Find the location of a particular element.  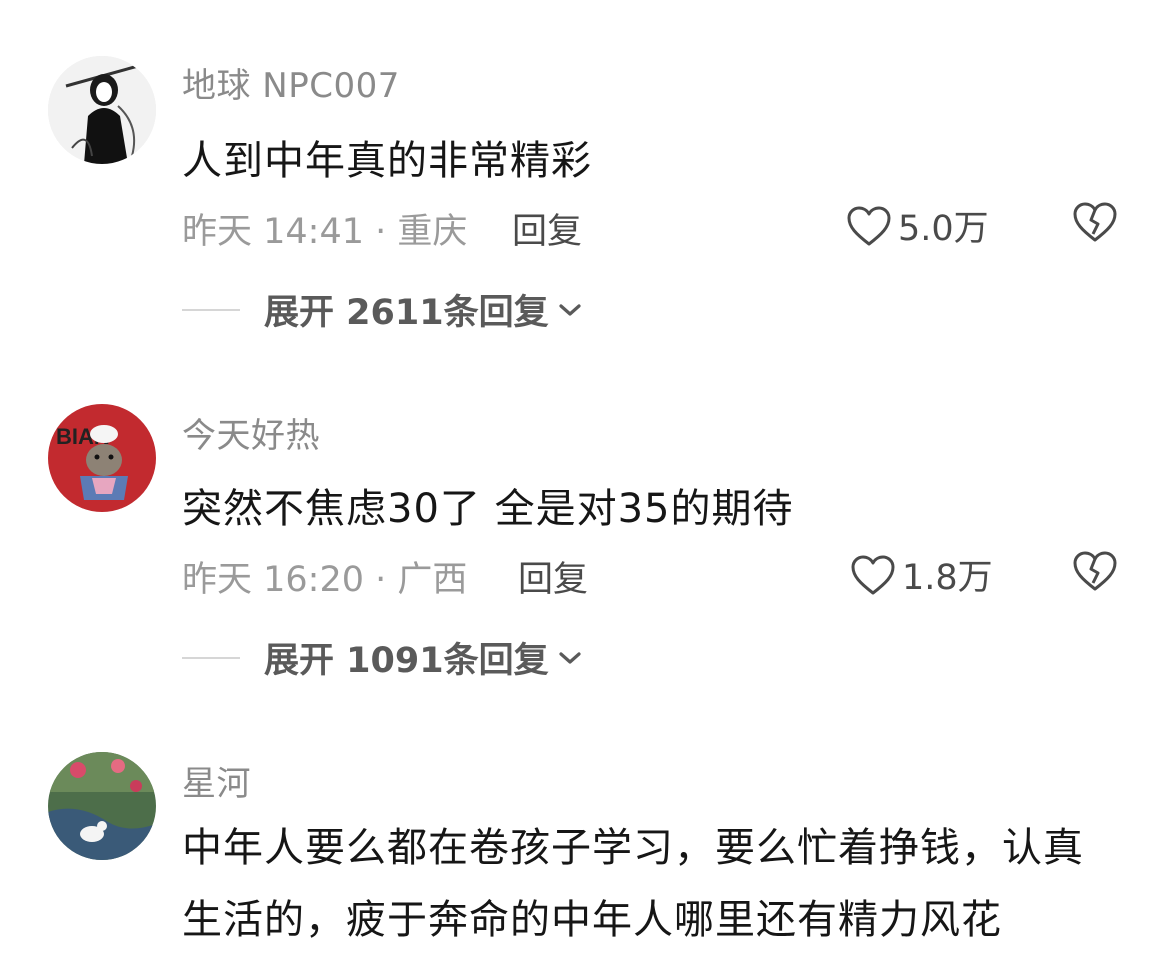

username: 星河 is located at coordinates (216, 780).